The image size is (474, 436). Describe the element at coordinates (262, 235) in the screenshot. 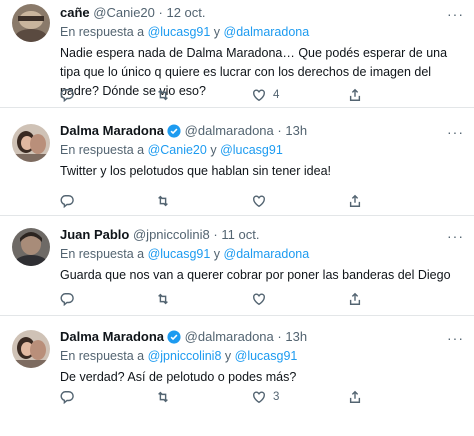

I see `tweet-header: Juan Pablo @jpniccolini8 · 11 oct.` at that location.